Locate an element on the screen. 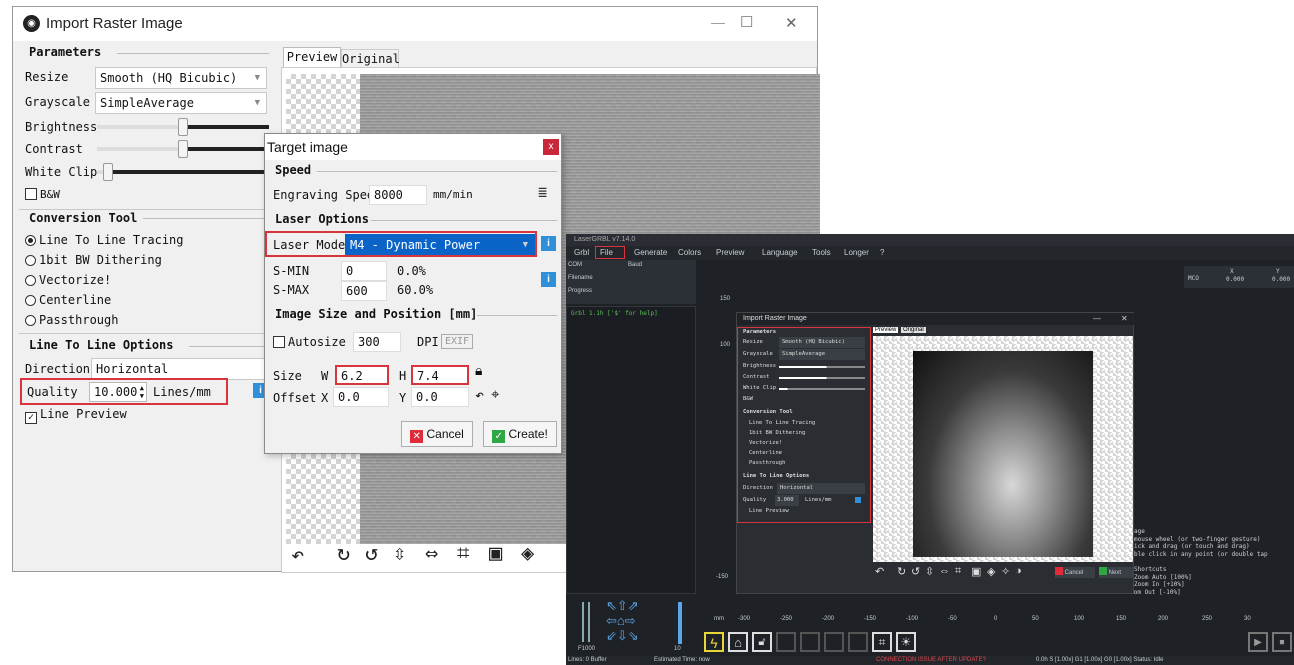  bw-checkbox: B&W is located at coordinates (42, 194).